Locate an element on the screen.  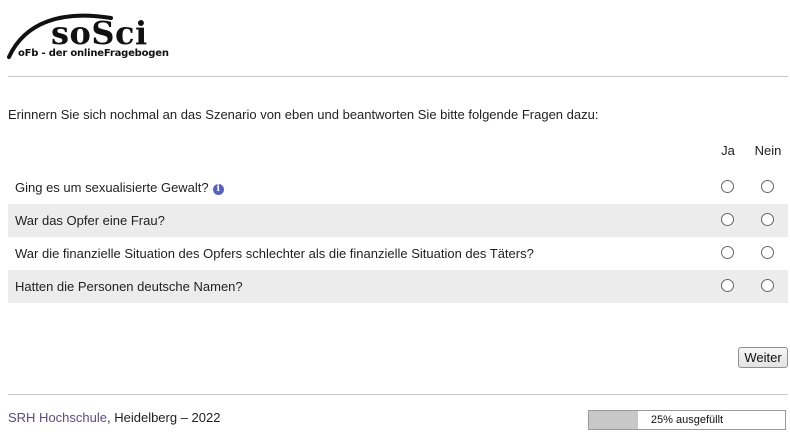
radio-ja-q3 is located at coordinates (727, 252).